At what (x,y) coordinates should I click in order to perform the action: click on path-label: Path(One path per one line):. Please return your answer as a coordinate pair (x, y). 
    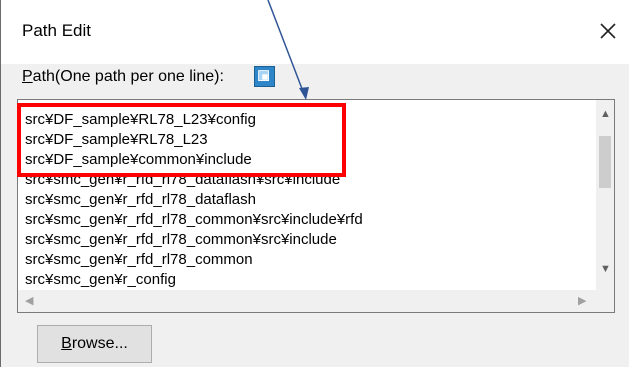
    Looking at the image, I should click on (123, 77).